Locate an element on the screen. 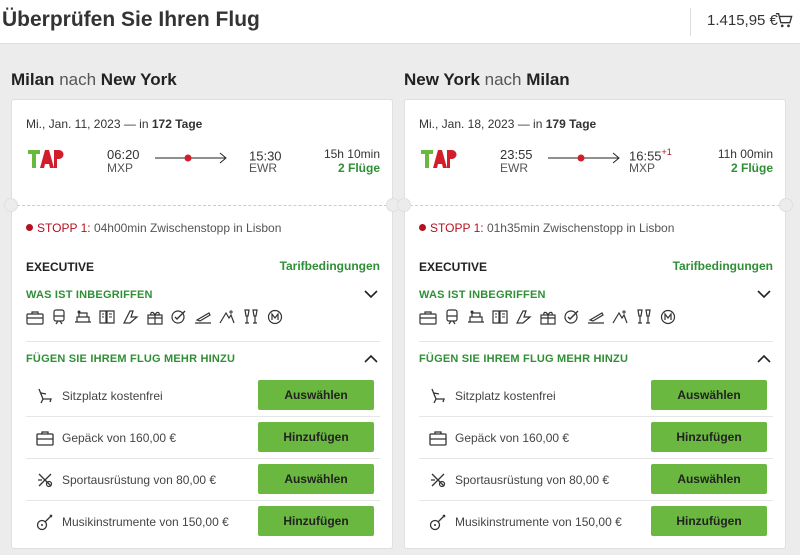  flight-date: Mi., Jan. 18, 2023 — in 179 Tage is located at coordinates (508, 124).